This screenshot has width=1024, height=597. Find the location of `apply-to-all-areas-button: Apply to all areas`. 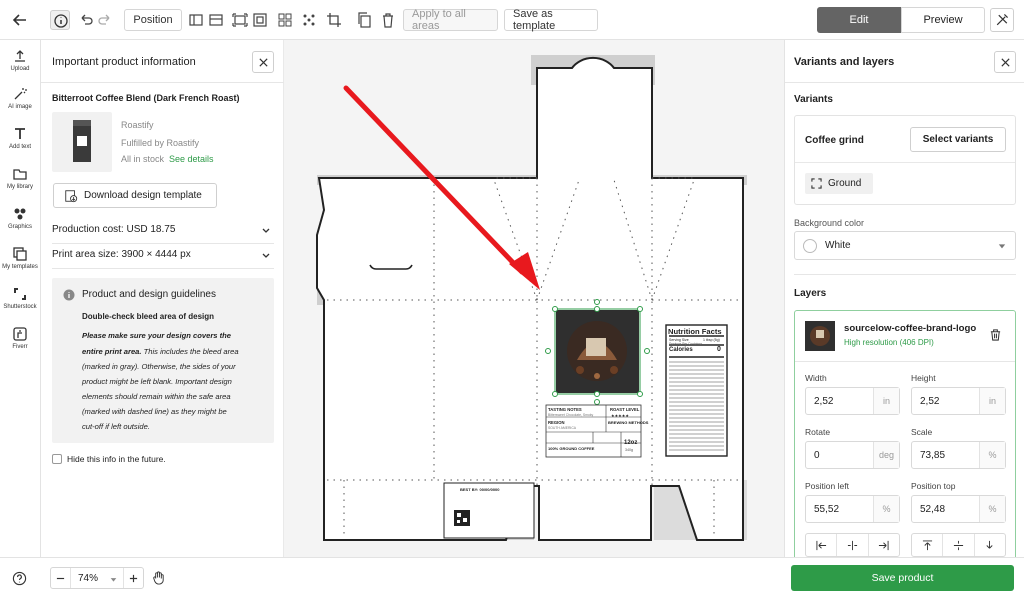

apply-to-all-areas-button: Apply to all areas is located at coordinates (450, 20).